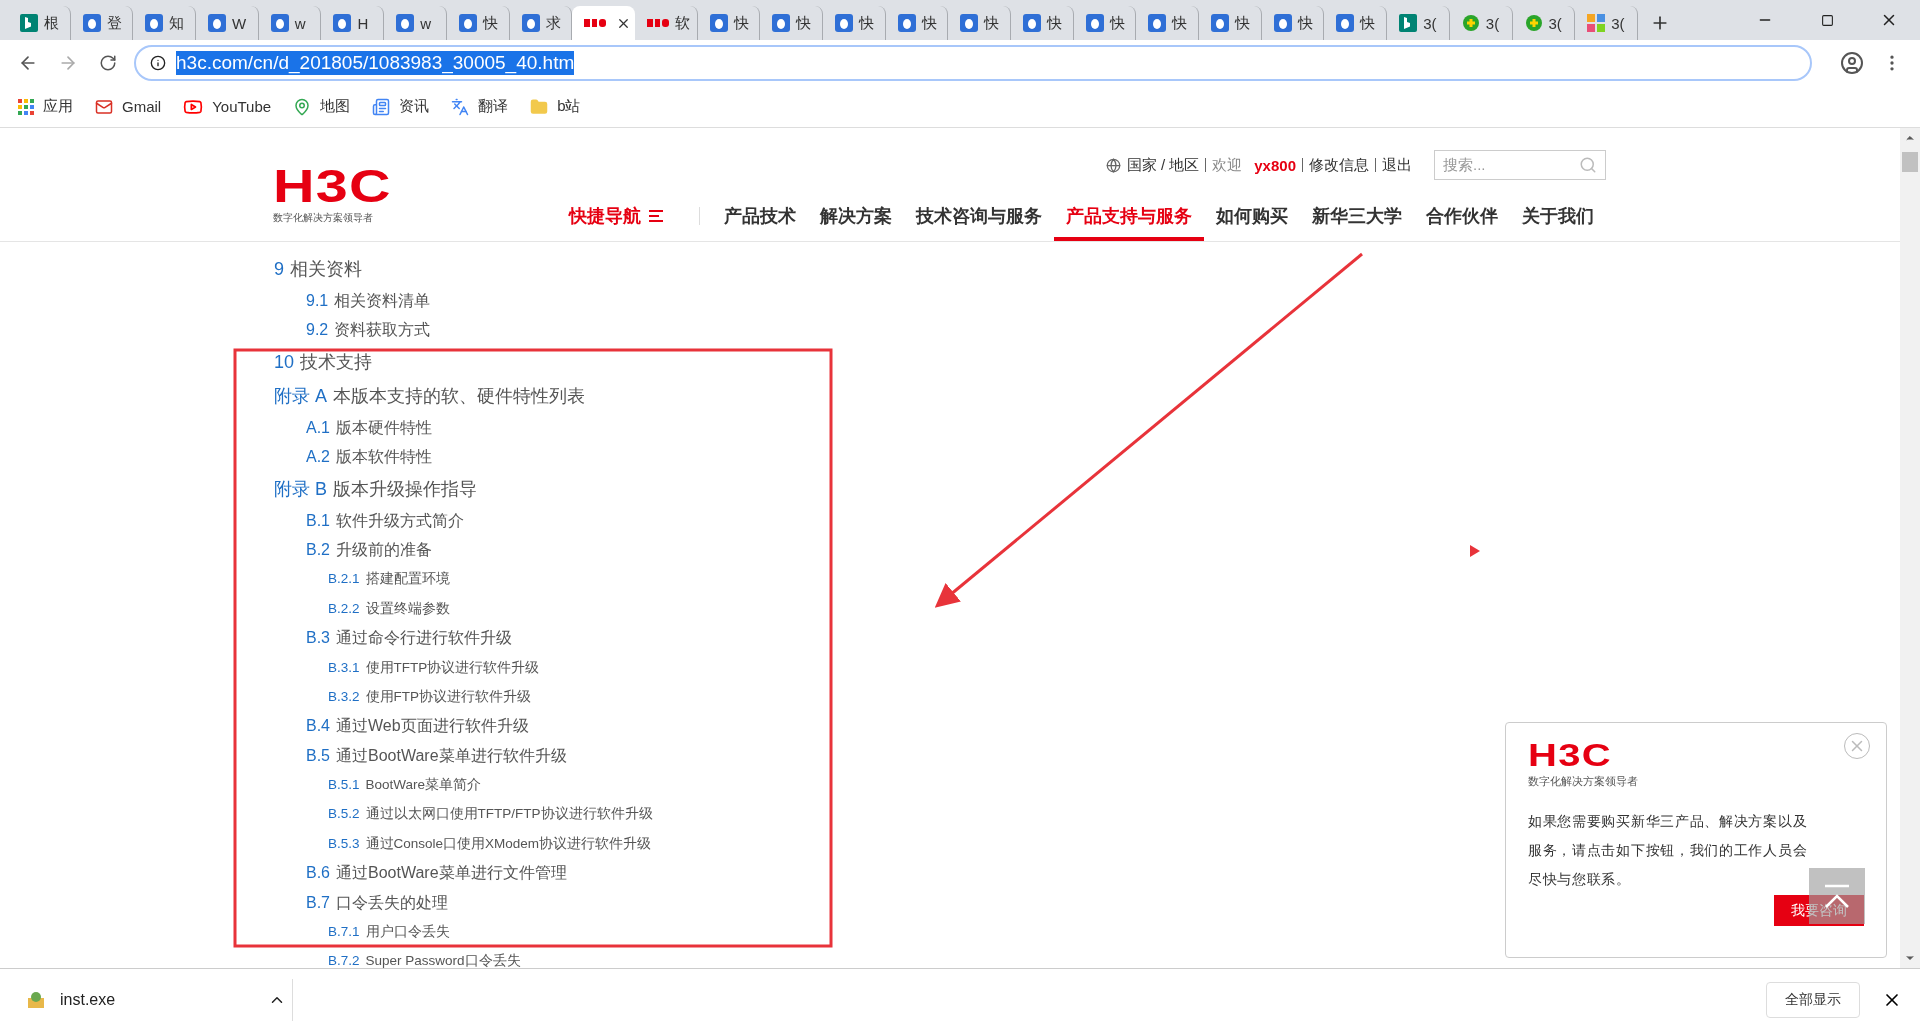 This screenshot has width=1920, height=1030. Describe the element at coordinates (616, 215) in the screenshot. I see `nav-link: 快捷导航` at that location.